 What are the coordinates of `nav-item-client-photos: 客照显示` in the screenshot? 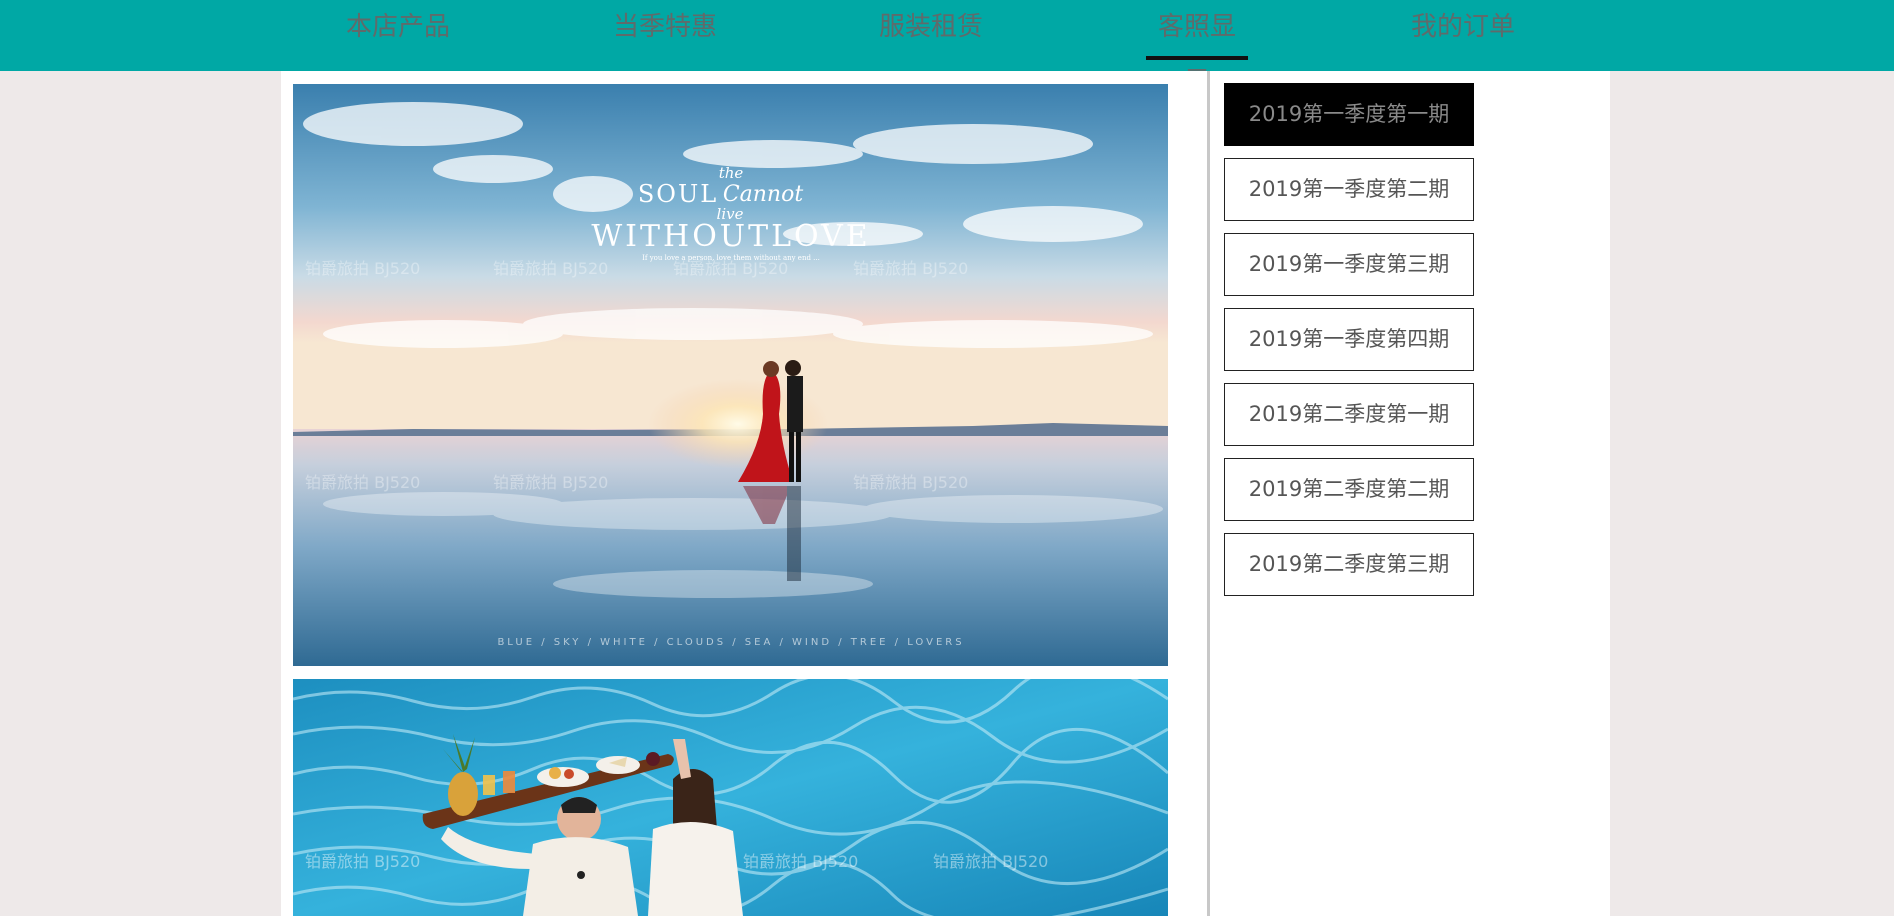 It's located at (1197, 48).